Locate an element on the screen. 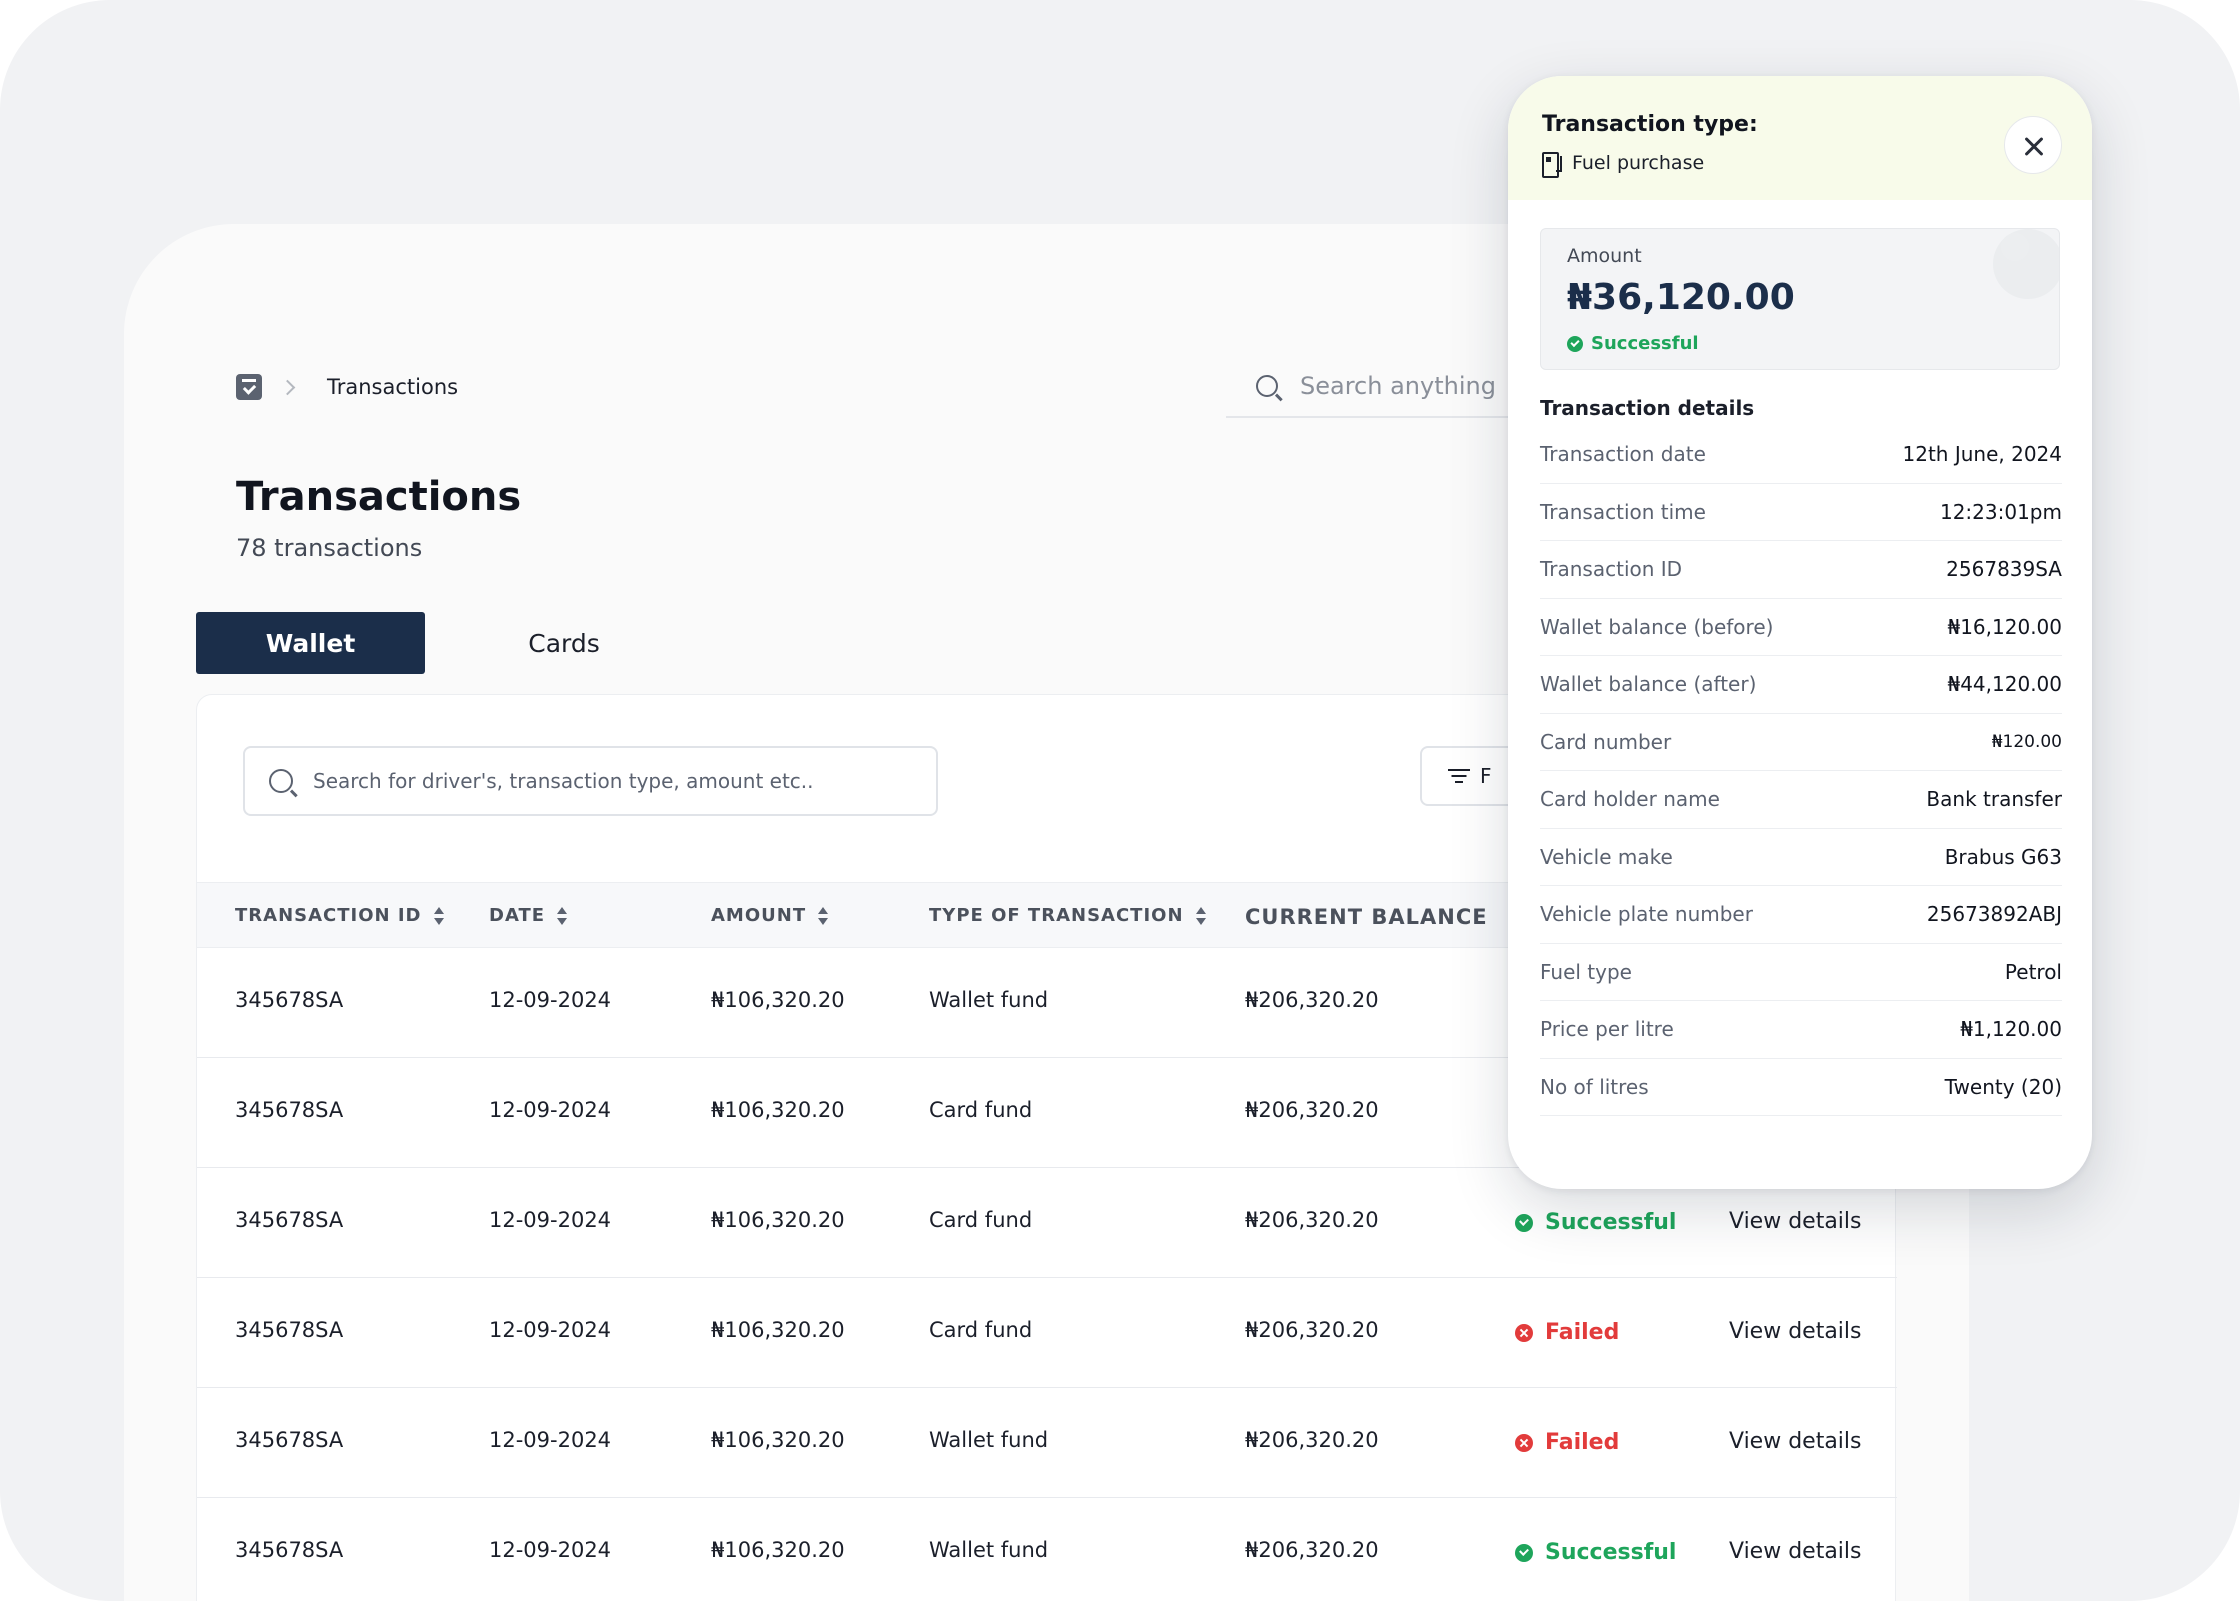  panel-header: Transaction type: Fuel purchase is located at coordinates (1800, 138).